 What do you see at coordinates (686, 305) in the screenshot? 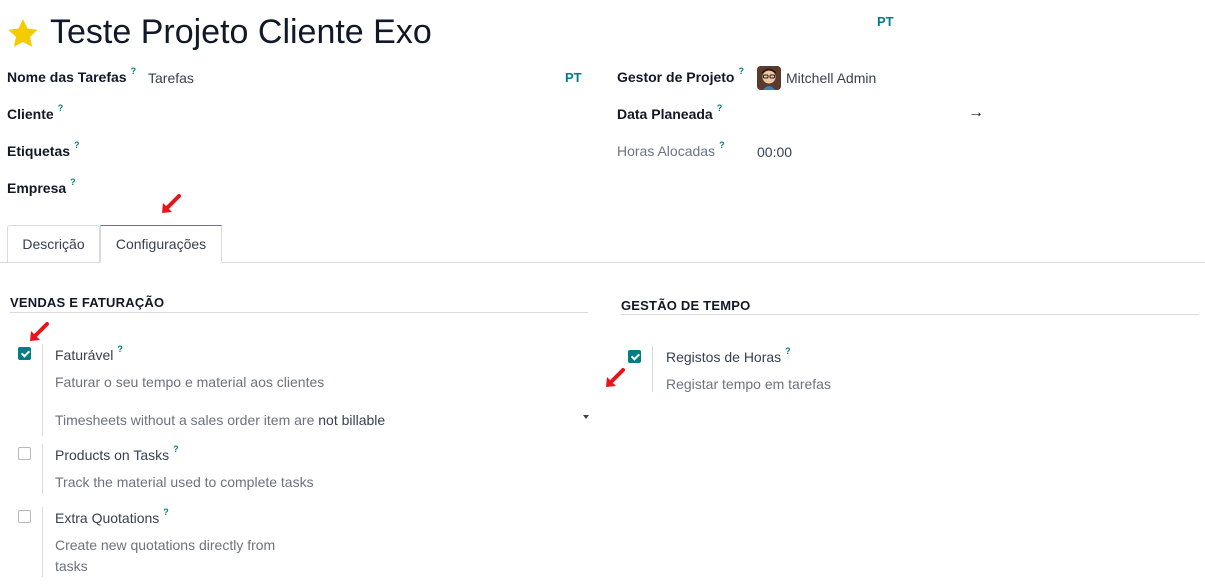
I see `time-section-header: GESTÃO DE TEMPO` at bounding box center [686, 305].